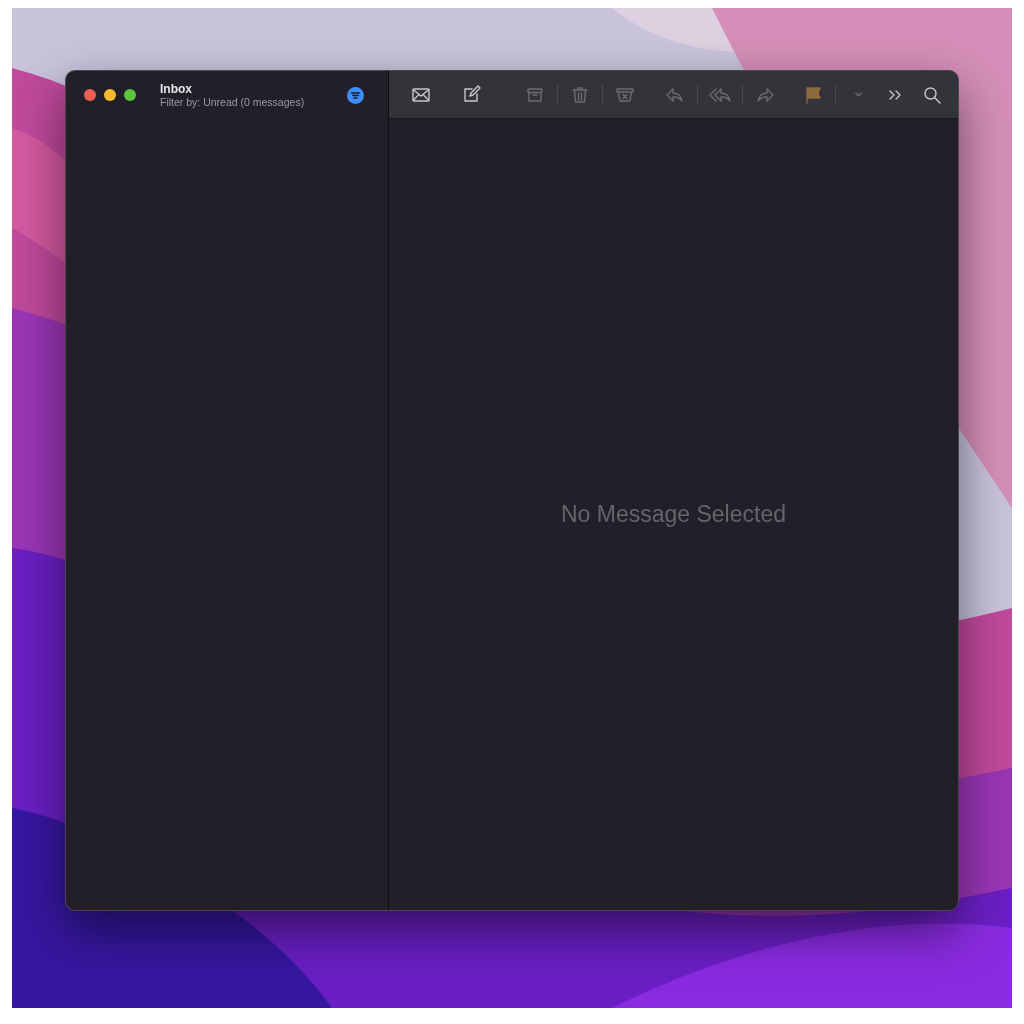  Describe the element at coordinates (858, 94) in the screenshot. I see `chevron-down-icon` at that location.